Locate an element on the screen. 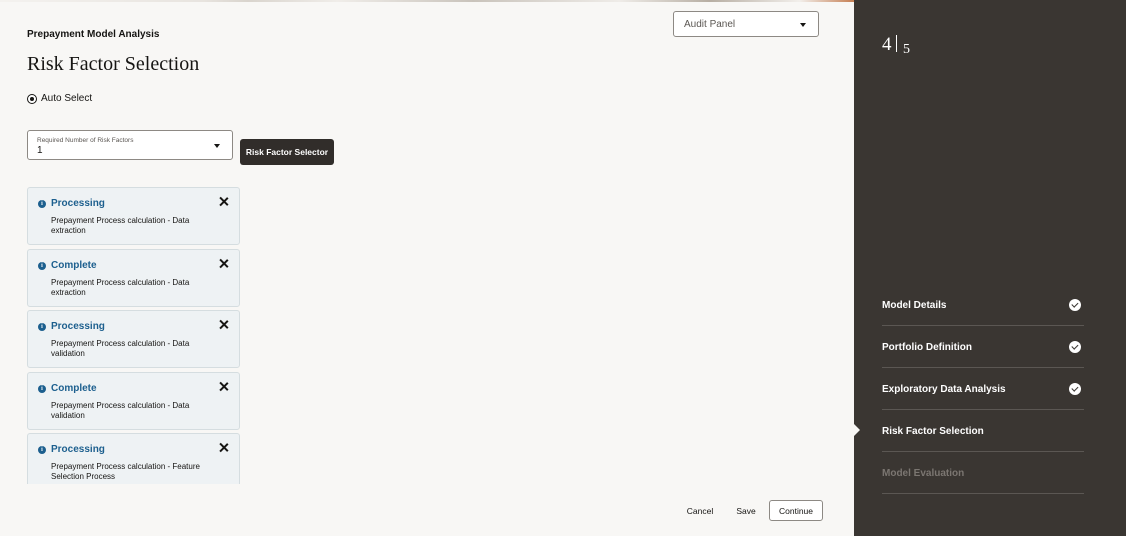 This screenshot has height=536, width=1126. total-steps-number: 5 is located at coordinates (906, 49).